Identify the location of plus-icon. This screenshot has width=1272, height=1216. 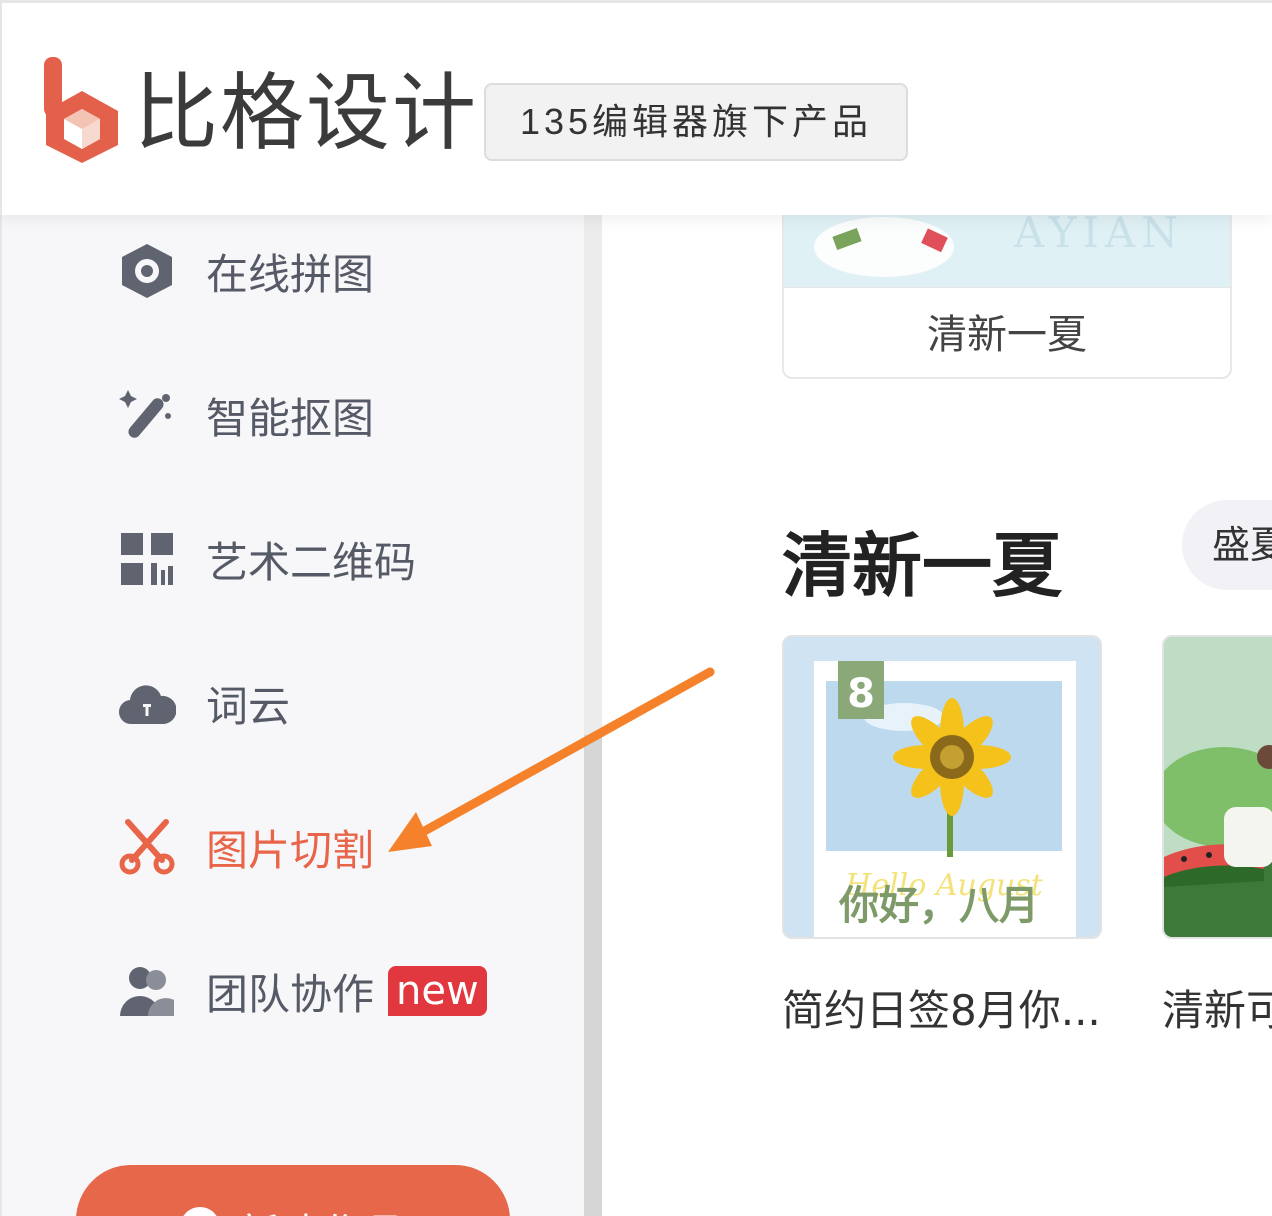
(199, 1211).